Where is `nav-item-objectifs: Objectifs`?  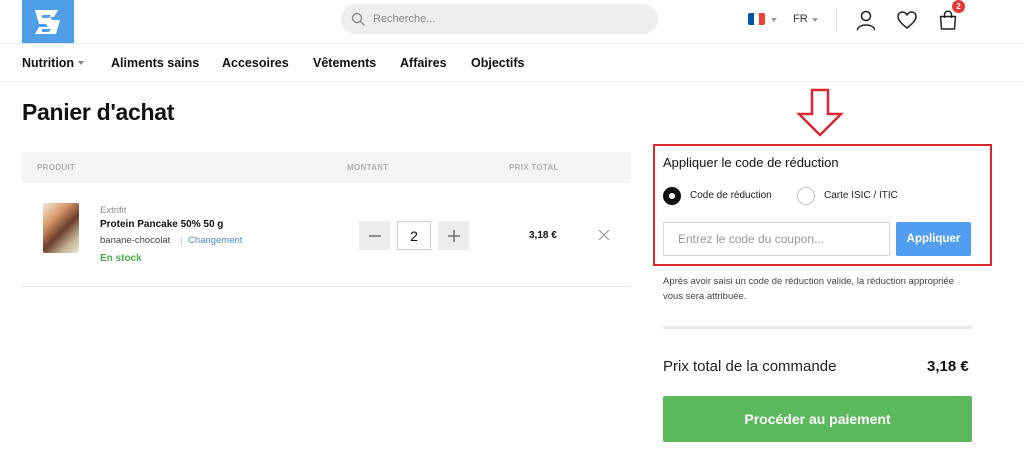
nav-item-objectifs: Objectifs is located at coordinates (498, 63).